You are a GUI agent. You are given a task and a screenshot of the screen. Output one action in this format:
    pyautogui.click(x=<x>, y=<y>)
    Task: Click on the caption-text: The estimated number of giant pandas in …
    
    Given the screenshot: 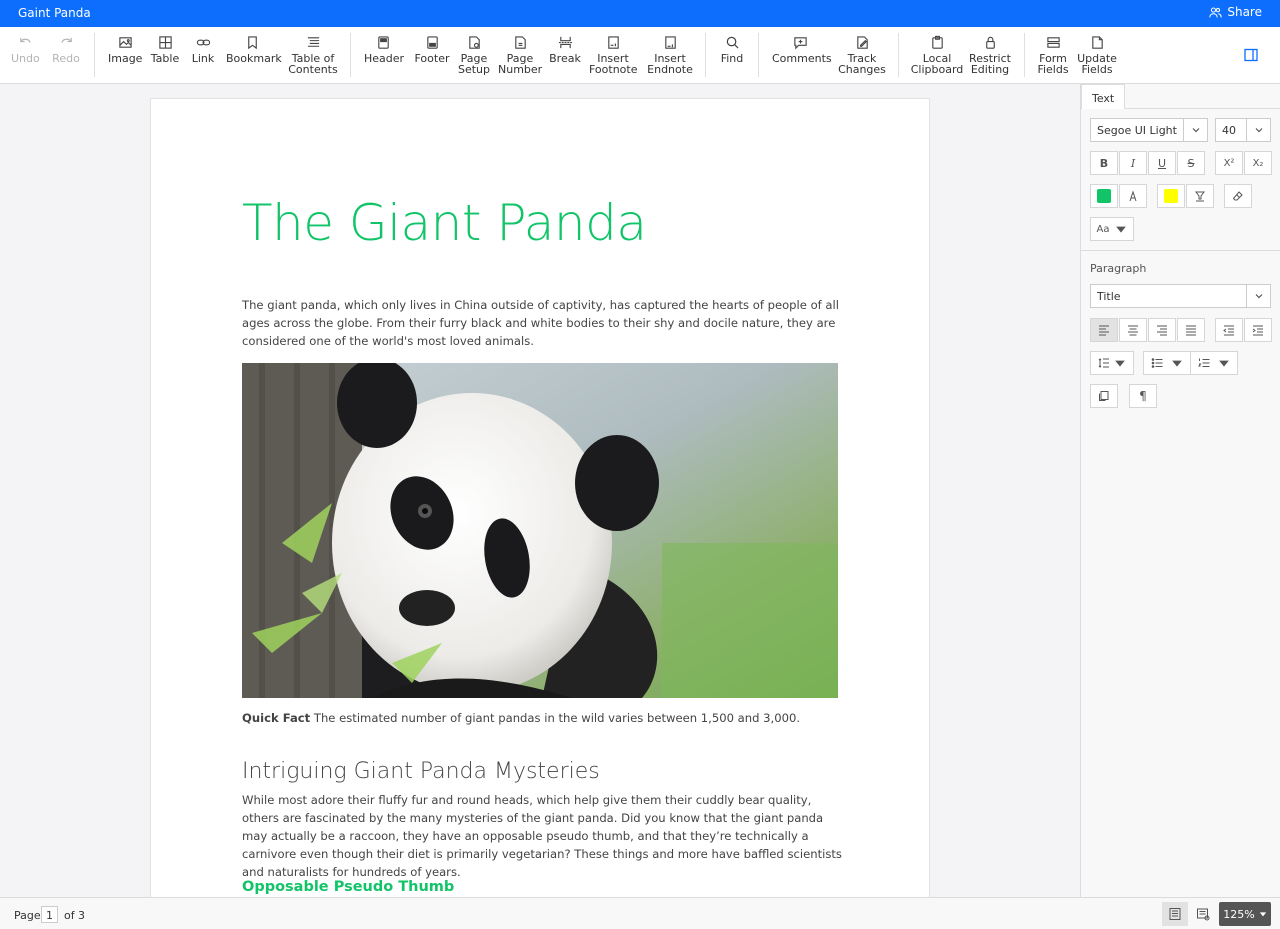 What is the action you would take?
    pyautogui.click(x=555, y=718)
    